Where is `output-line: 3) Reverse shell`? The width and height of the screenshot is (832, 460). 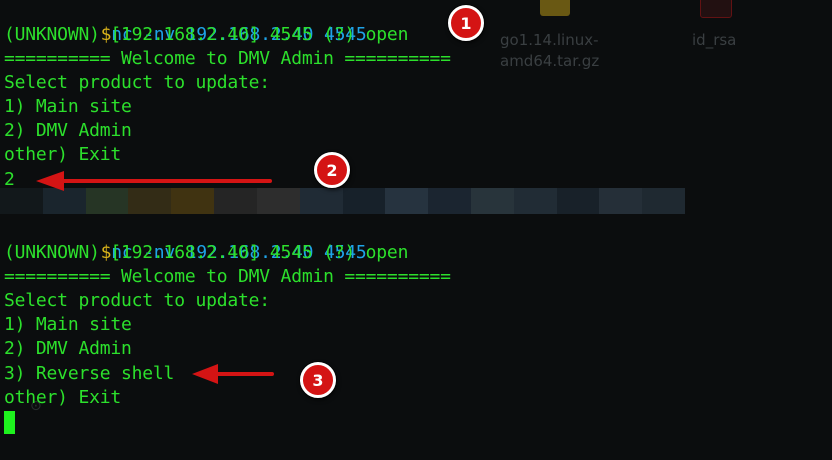 output-line: 3) Reverse shell is located at coordinates (89, 373).